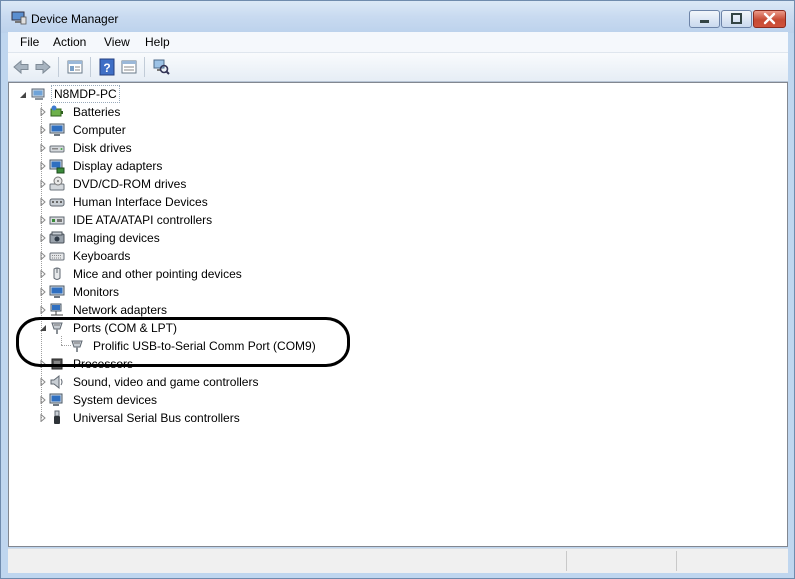 Image resolution: width=795 pixels, height=579 pixels. What do you see at coordinates (309, 400) in the screenshot?
I see `tree-item: System devices` at bounding box center [309, 400].